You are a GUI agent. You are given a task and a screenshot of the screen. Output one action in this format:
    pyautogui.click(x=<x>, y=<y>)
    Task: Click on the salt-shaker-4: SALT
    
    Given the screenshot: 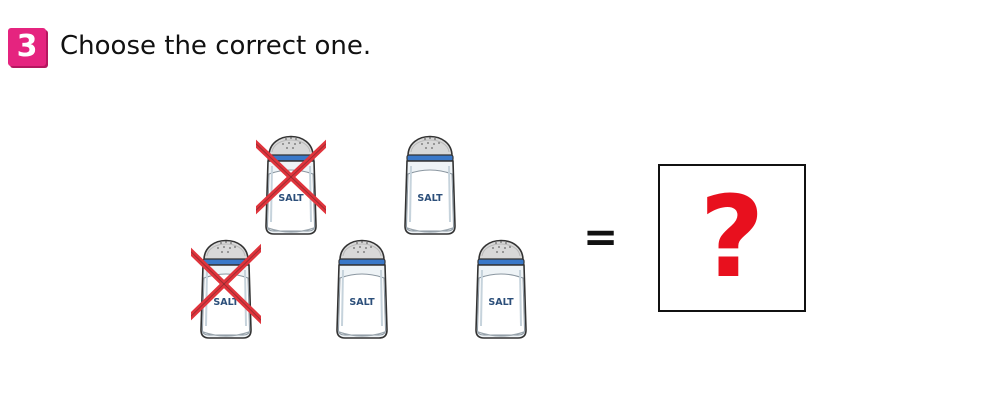 What is the action you would take?
    pyautogui.click(x=362, y=286)
    